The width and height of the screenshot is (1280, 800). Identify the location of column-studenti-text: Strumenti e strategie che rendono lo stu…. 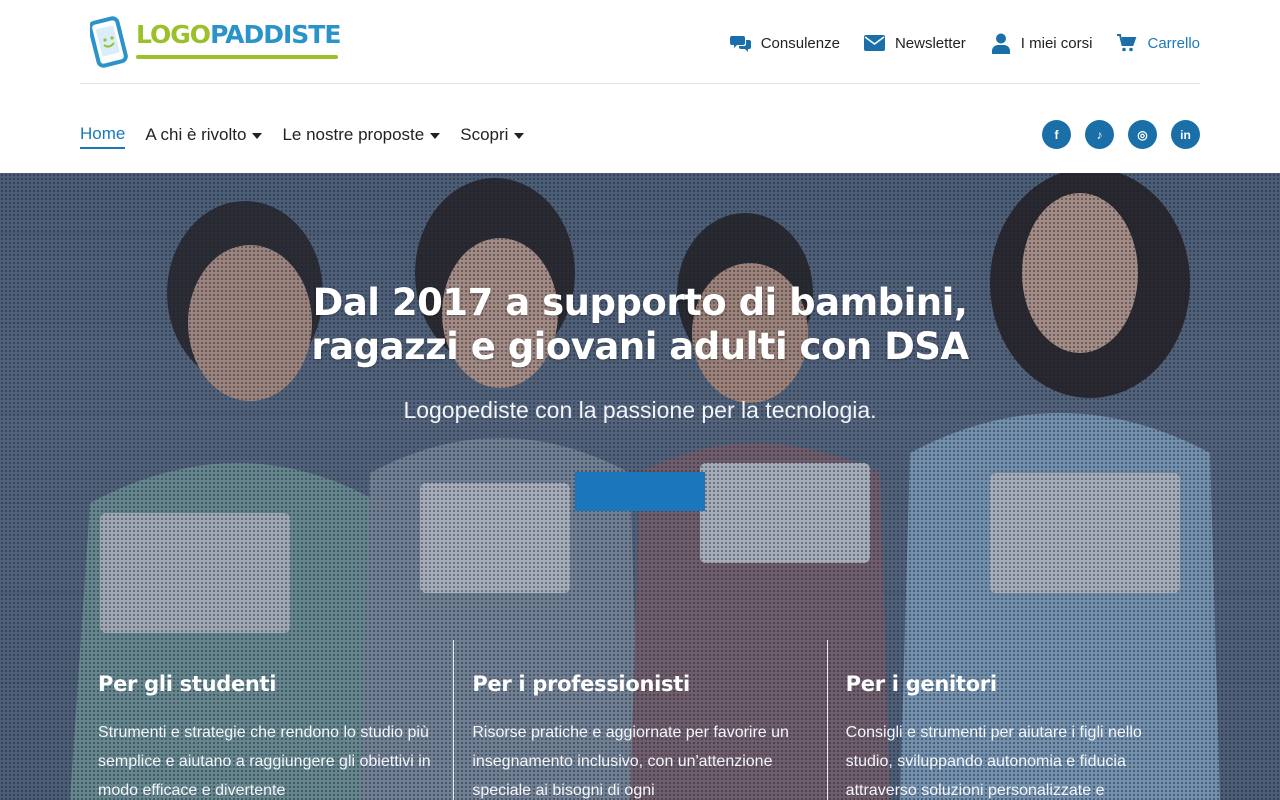
(264, 761).